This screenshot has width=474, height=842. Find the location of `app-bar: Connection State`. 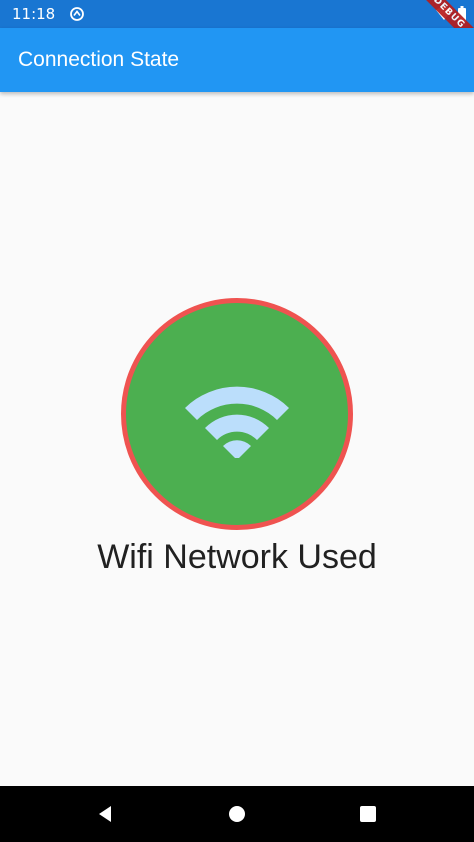

app-bar: Connection State is located at coordinates (237, 60).